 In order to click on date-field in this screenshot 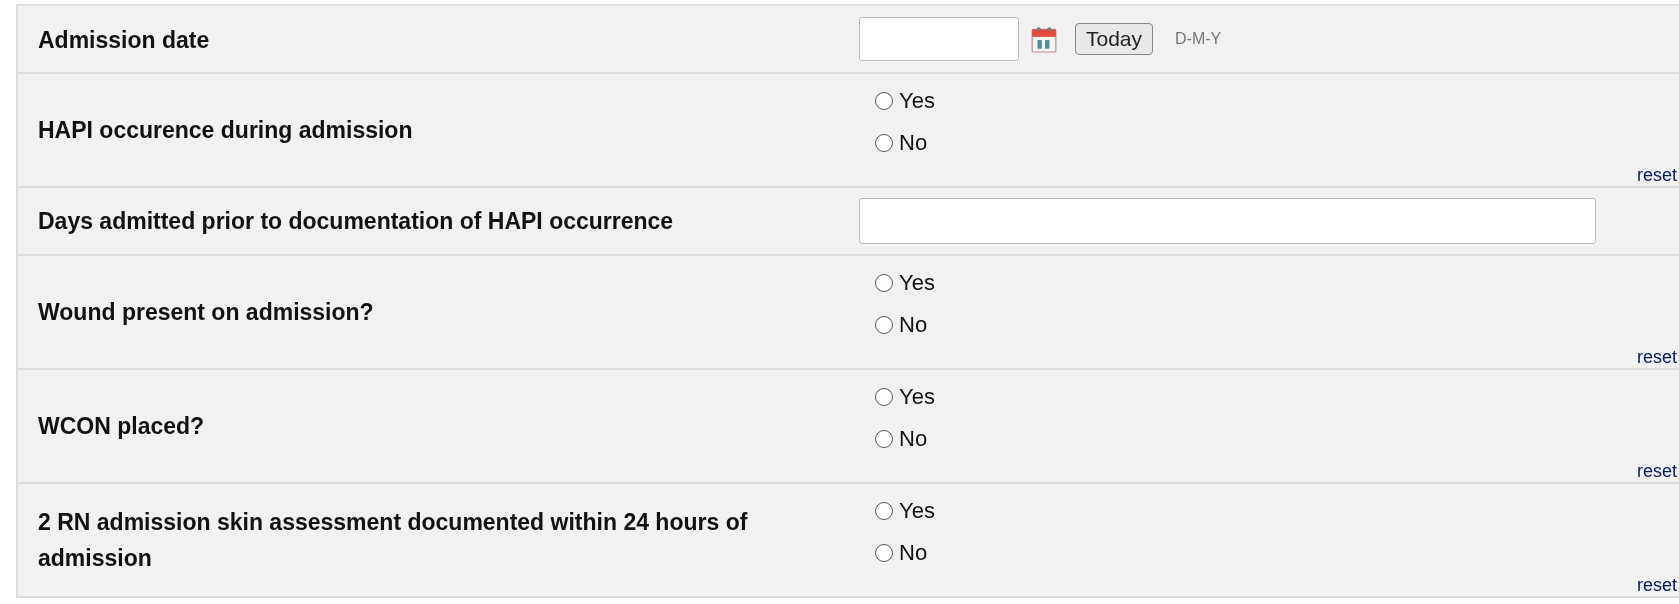, I will do `click(939, 39)`.